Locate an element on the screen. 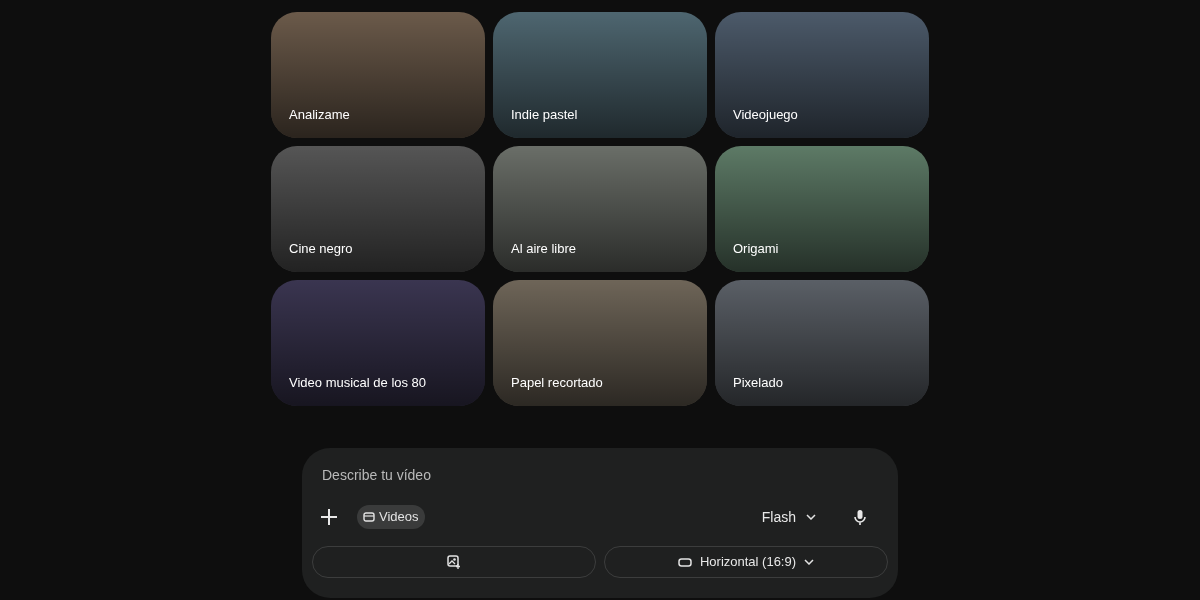 The image size is (1200, 600). model-dropdown: Flash is located at coordinates (788, 517).